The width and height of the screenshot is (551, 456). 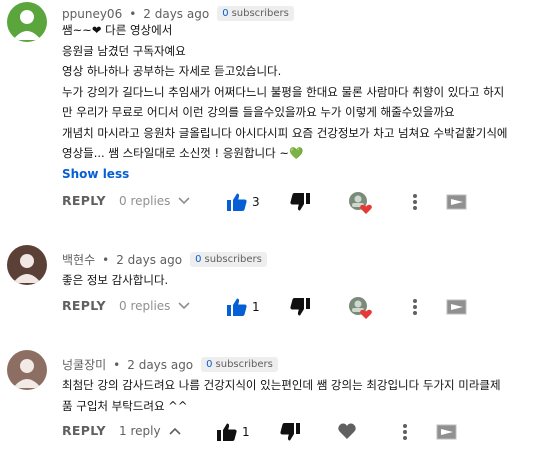 I want to click on like-count: 3, so click(x=256, y=202).